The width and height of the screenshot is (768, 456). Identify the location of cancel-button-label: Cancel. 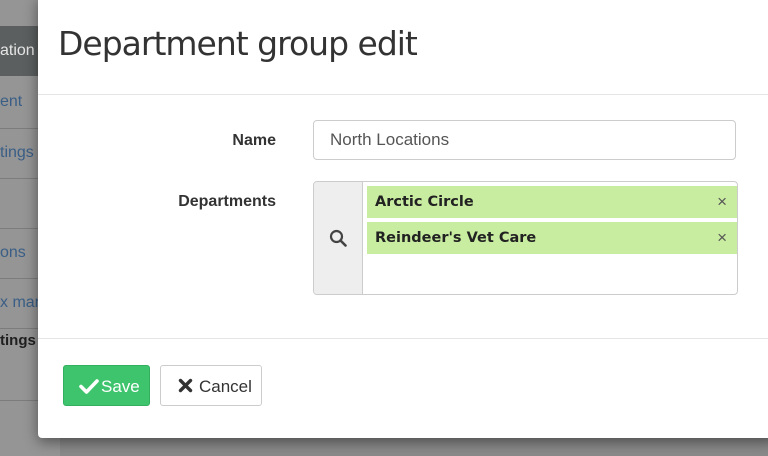
(225, 386).